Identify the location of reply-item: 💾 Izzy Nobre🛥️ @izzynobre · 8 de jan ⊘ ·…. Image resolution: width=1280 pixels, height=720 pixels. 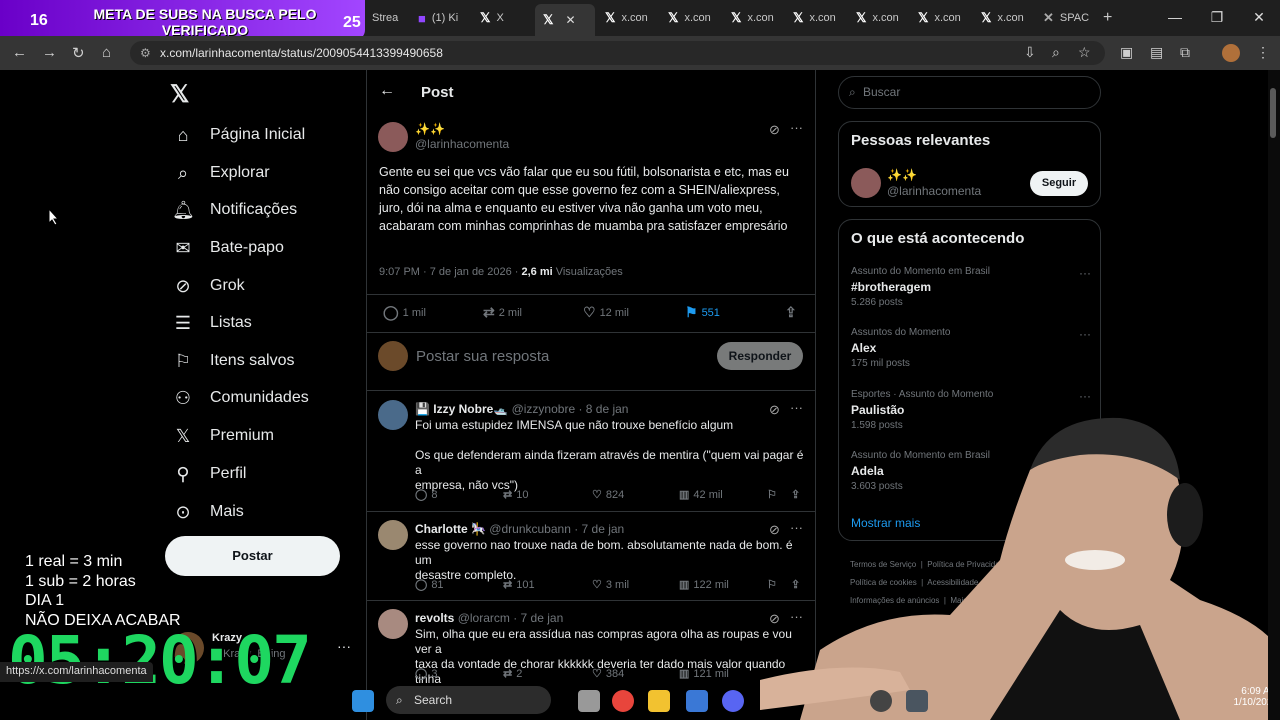
(591, 451).